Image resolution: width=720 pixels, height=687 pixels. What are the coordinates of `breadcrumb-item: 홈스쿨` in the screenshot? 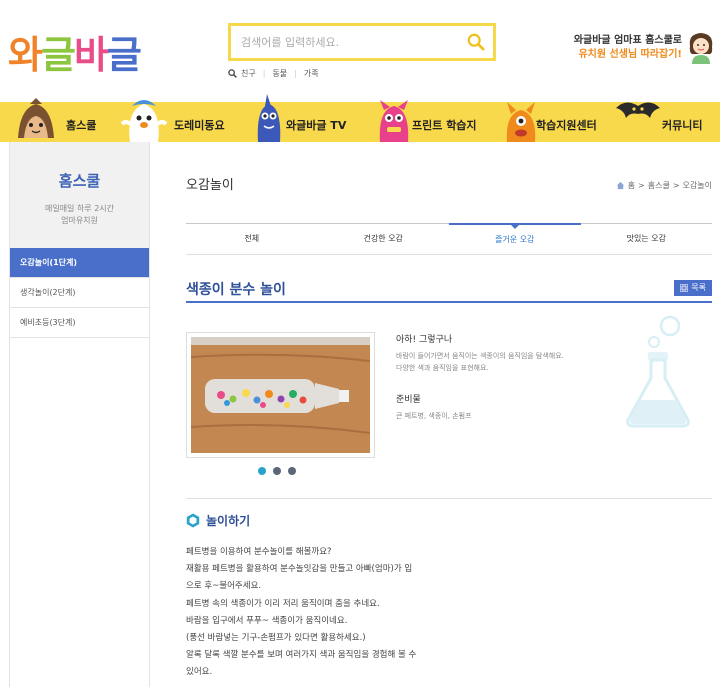 It's located at (659, 185).